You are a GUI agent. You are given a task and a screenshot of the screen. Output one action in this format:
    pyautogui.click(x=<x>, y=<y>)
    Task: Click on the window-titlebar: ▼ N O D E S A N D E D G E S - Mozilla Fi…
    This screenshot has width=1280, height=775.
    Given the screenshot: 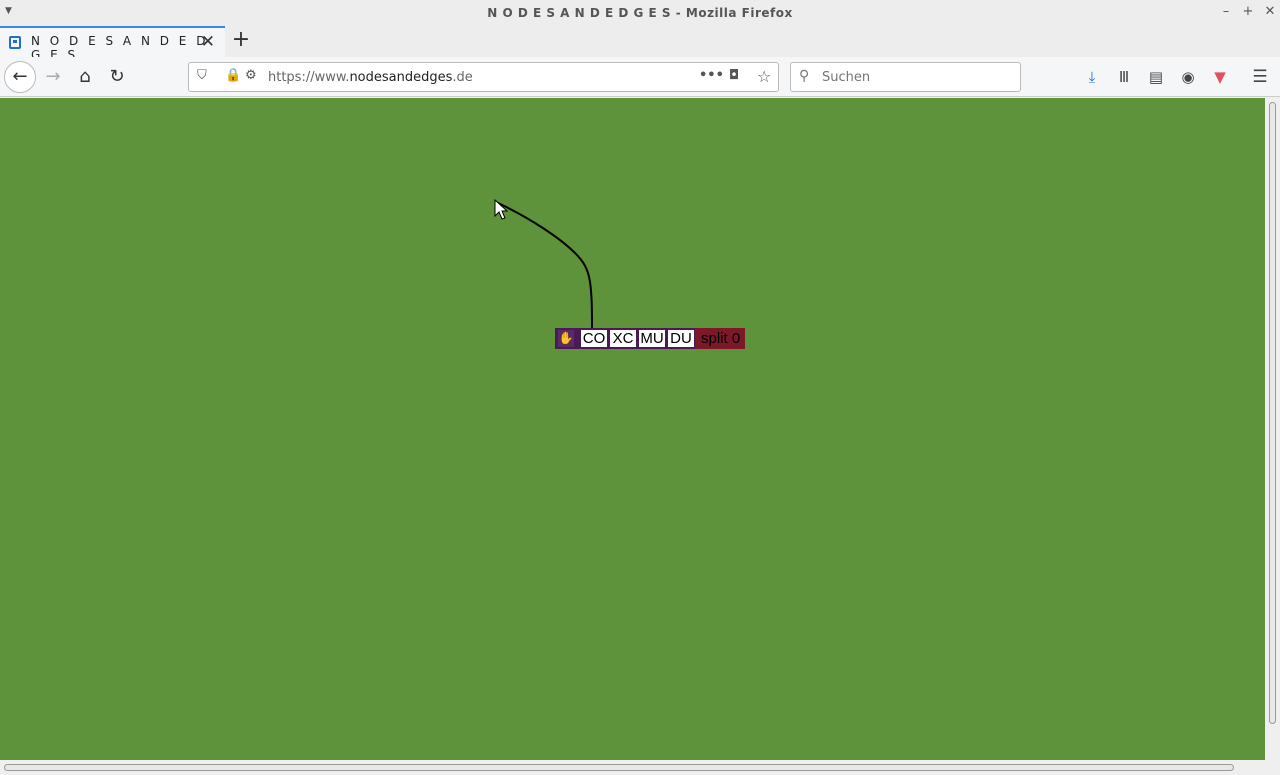 What is the action you would take?
    pyautogui.click(x=640, y=13)
    